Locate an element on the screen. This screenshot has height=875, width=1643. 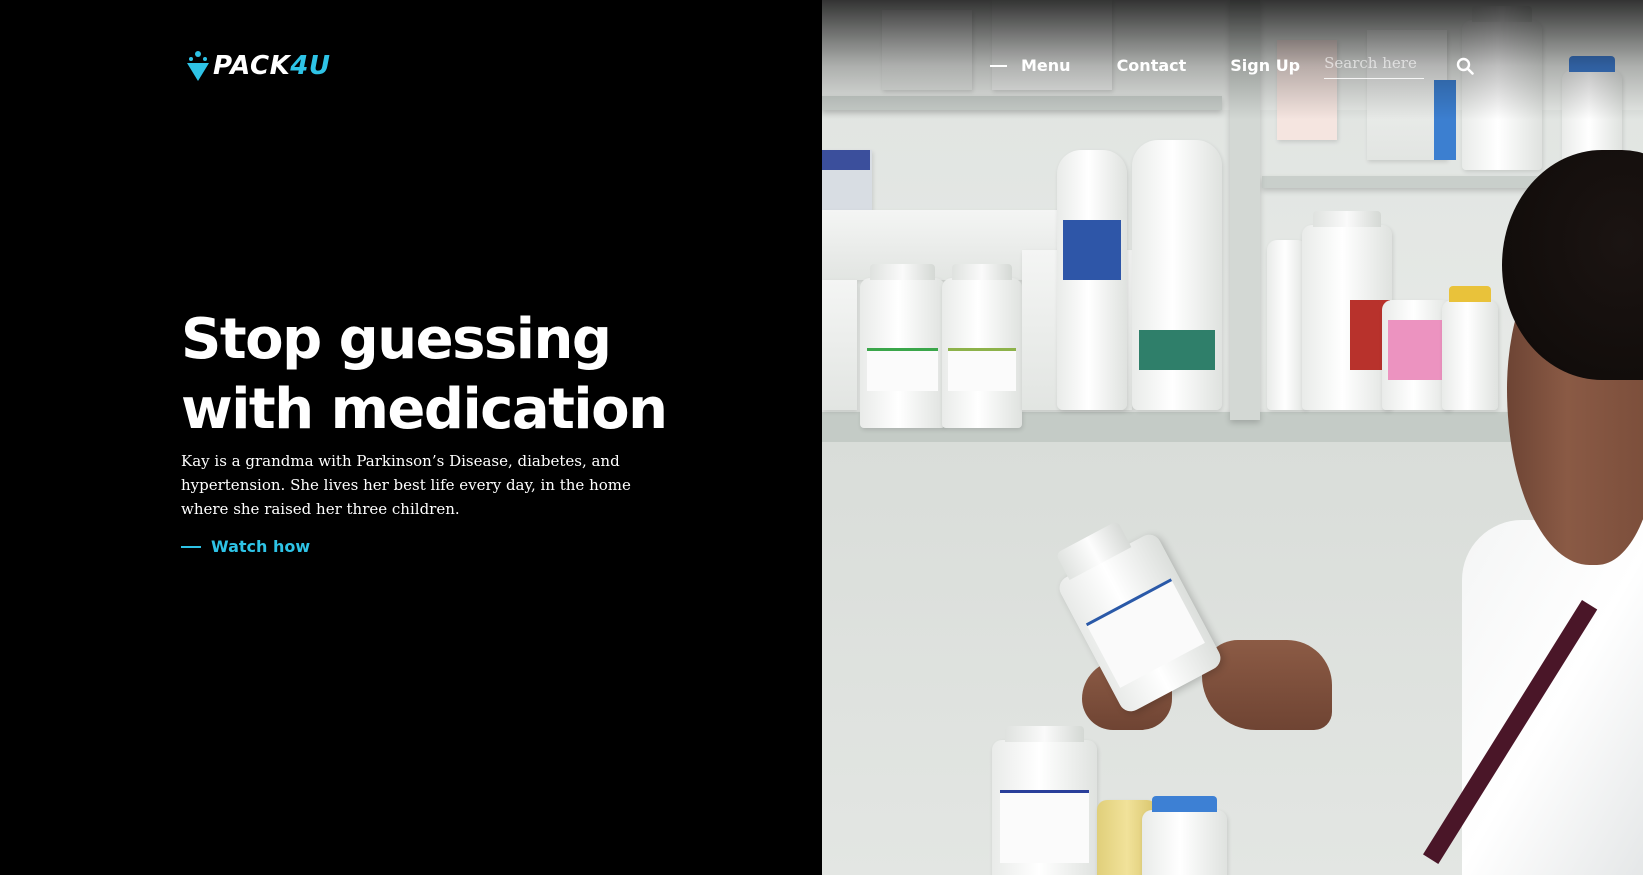
contact-link: Contact is located at coordinates (1152, 65).